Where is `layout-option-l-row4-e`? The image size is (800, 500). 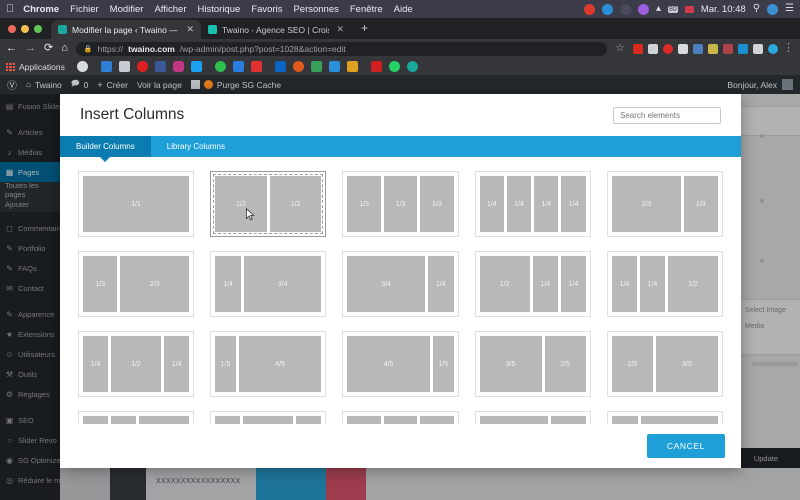
layout-option-l-row4-e is located at coordinates (664, 417).